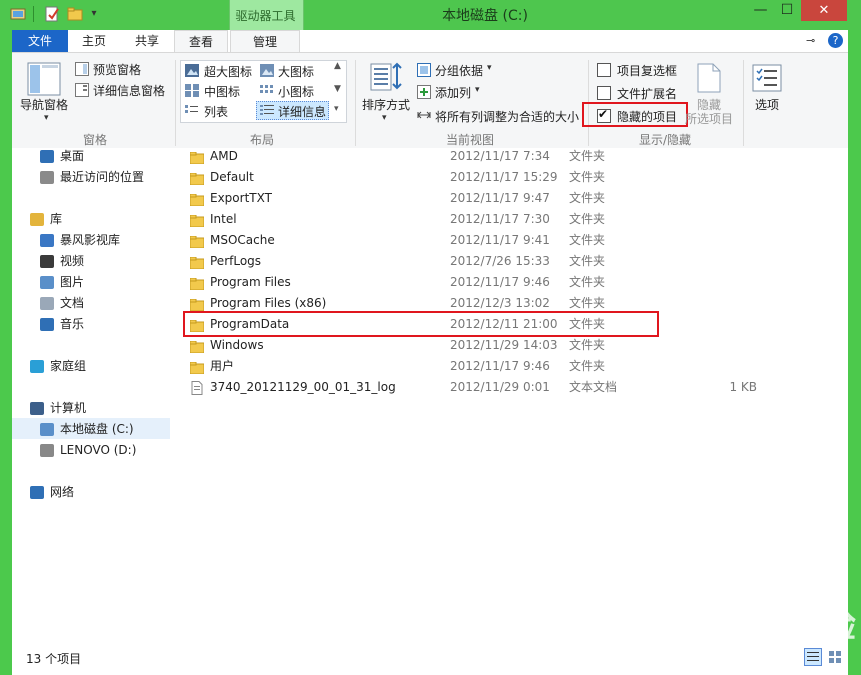  Describe the element at coordinates (58, 366) in the screenshot. I see `nav-item: 家庭组` at that location.